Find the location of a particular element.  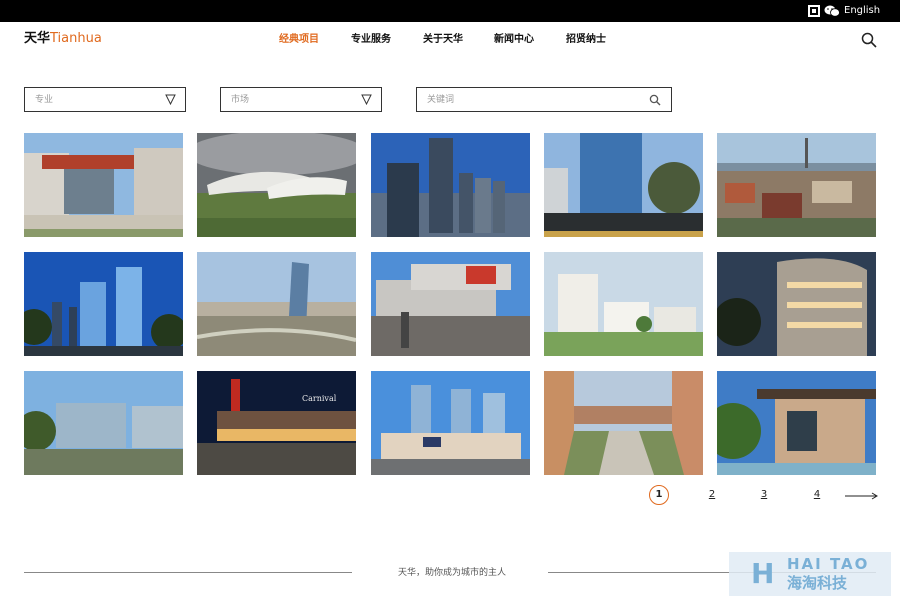

market-select: 市场 is located at coordinates (301, 99).